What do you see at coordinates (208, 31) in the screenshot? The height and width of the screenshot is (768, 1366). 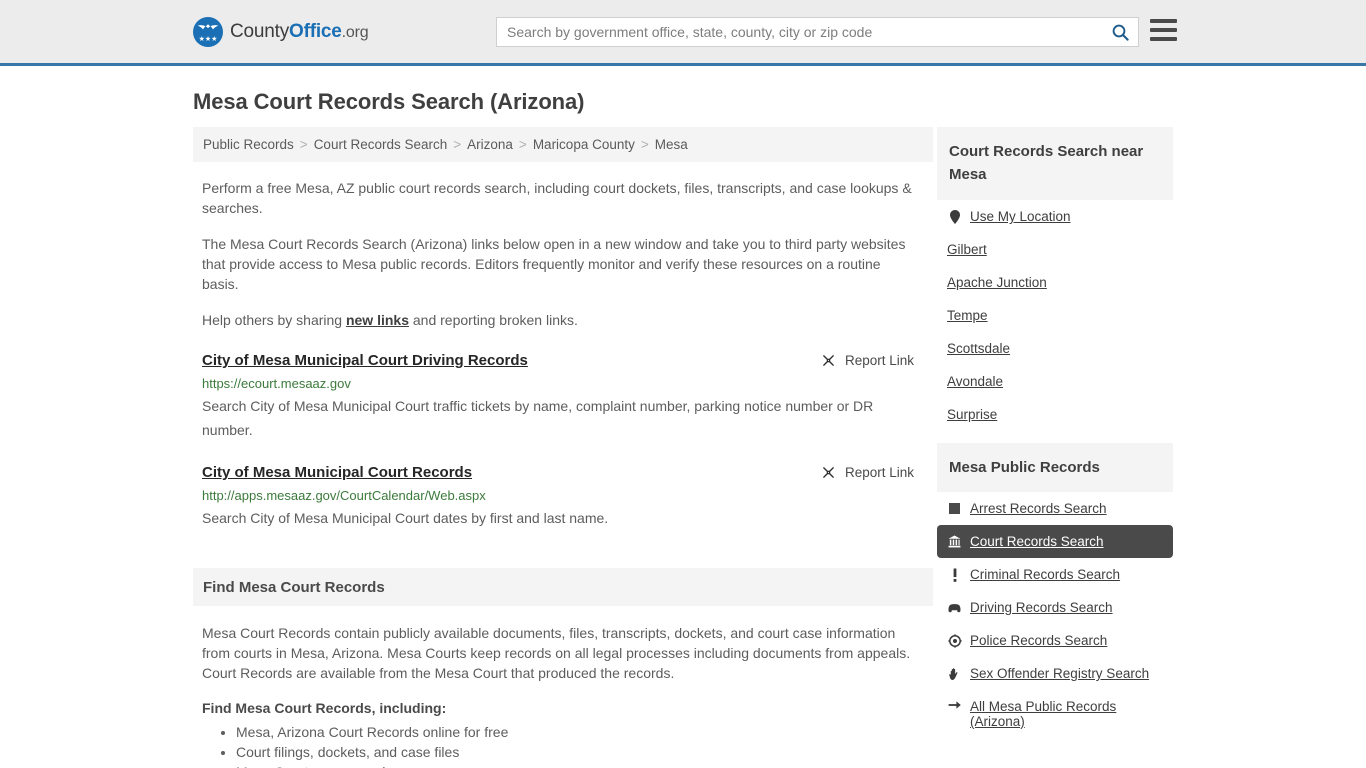 I see `eagle-seal-logo-icon: ★★★` at bounding box center [208, 31].